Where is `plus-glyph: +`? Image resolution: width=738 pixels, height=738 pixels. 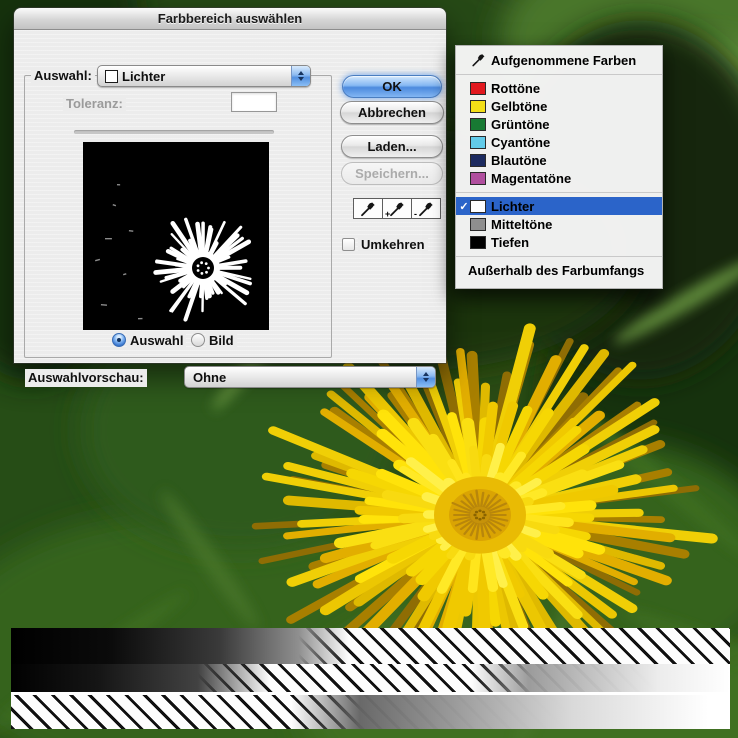
plus-glyph: + is located at coordinates (388, 214).